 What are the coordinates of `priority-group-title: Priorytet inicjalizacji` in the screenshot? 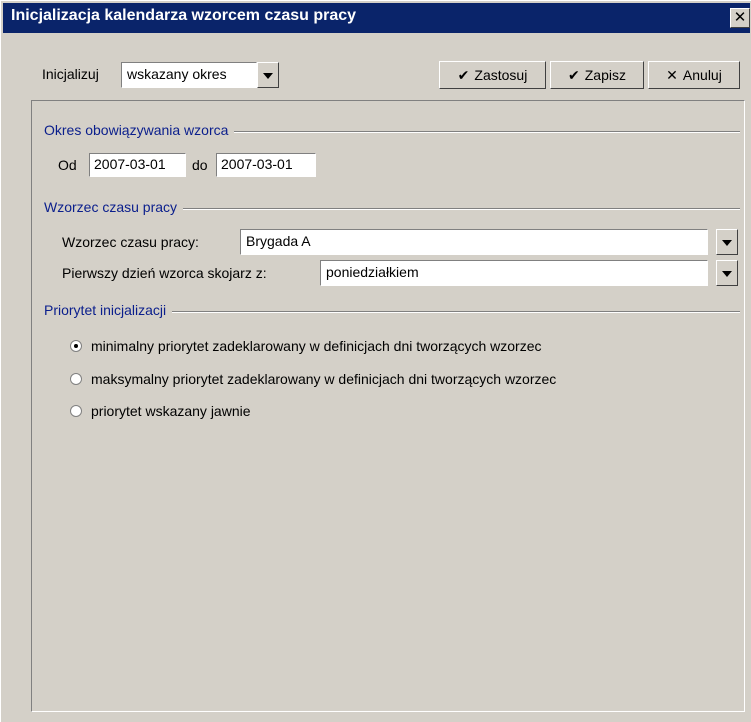 It's located at (108, 310).